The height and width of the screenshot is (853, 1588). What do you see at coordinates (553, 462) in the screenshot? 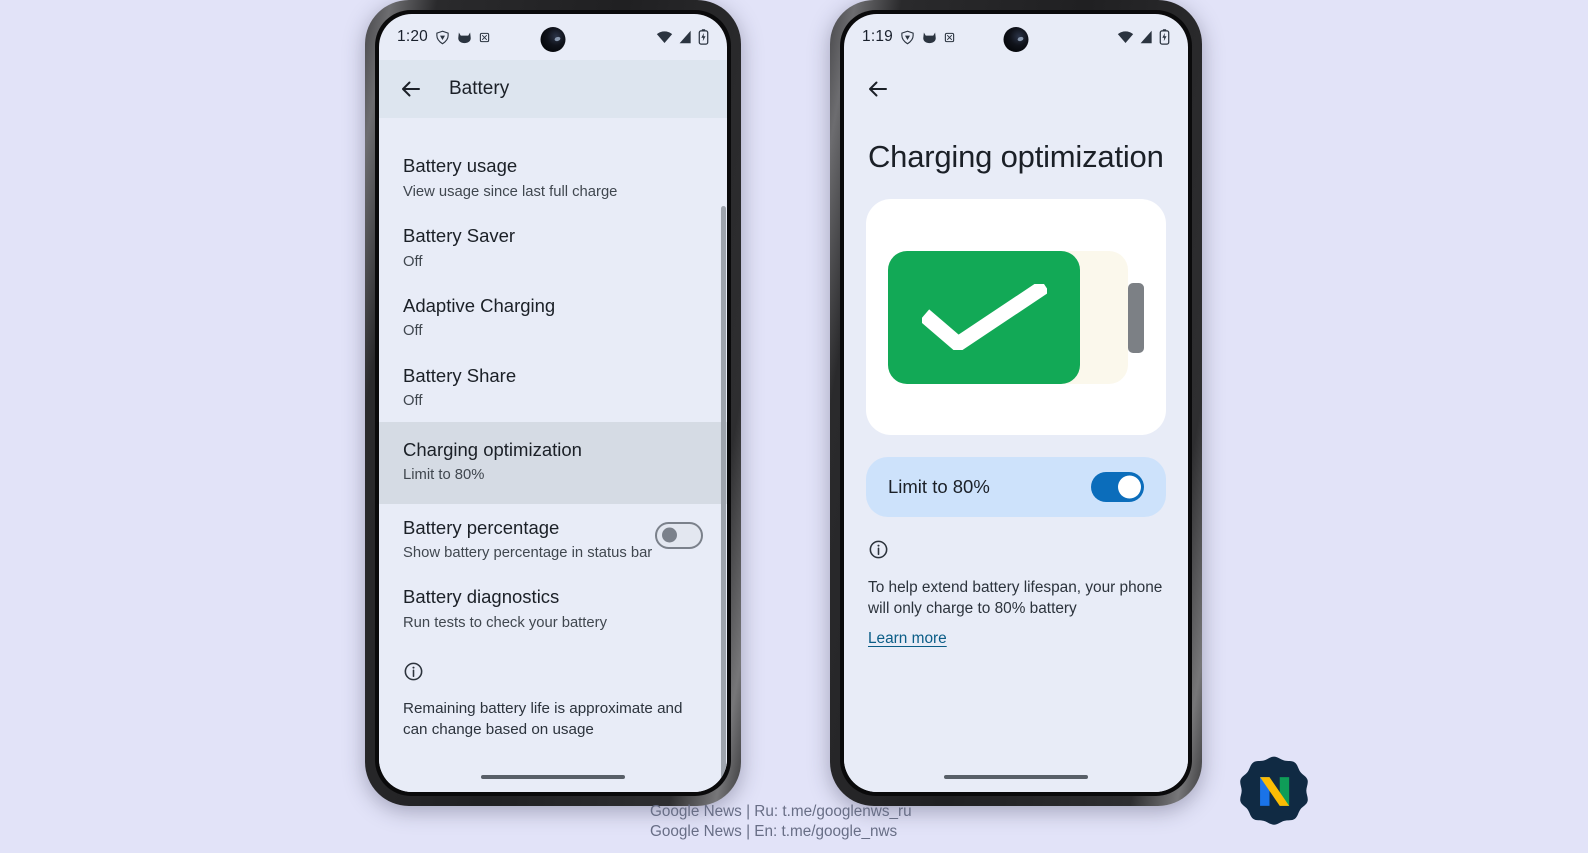
I see `list-item-charging-optimization: Charging optimization Limit to 80%` at bounding box center [553, 462].